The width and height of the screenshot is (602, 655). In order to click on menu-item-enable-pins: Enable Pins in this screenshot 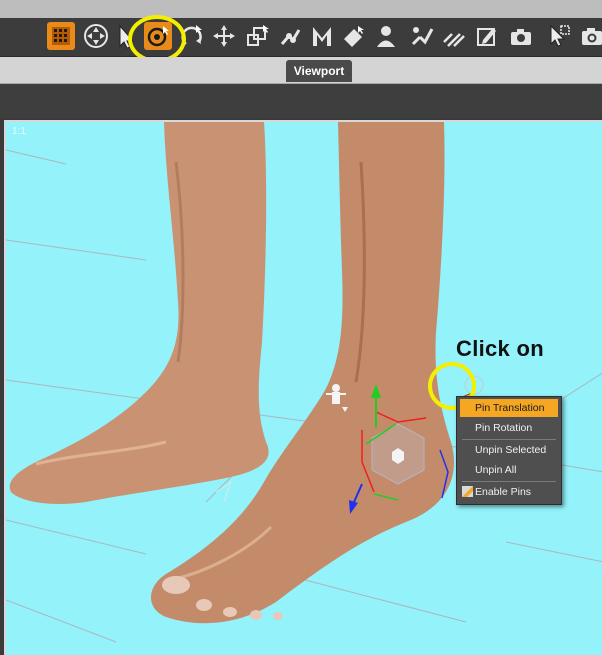, I will do `click(509, 492)`.